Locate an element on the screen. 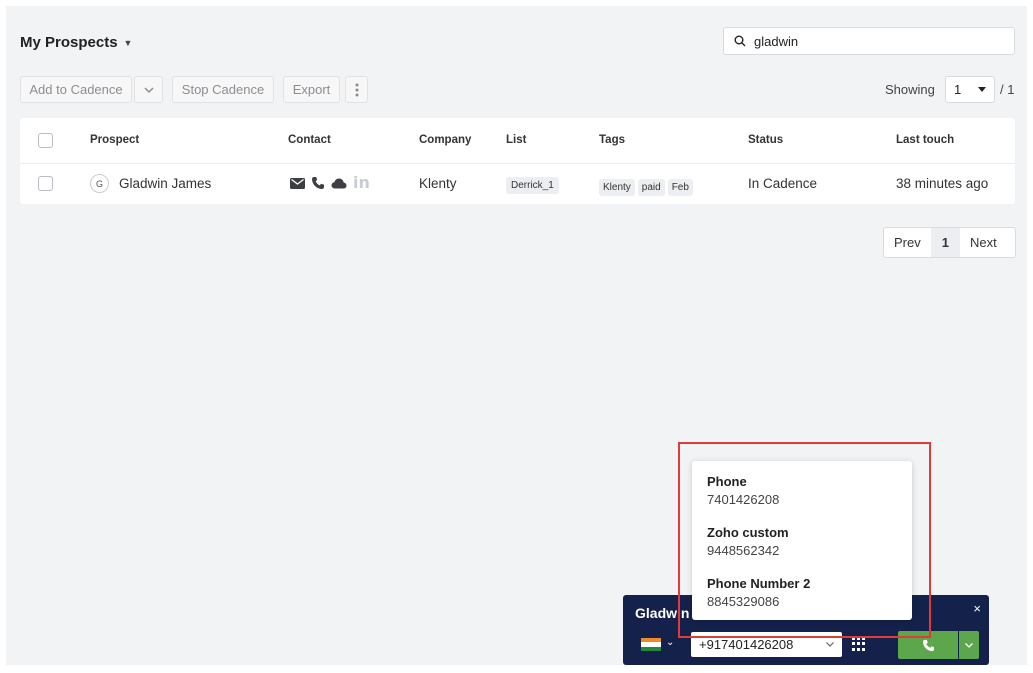 The image size is (1033, 673). prev-button: Prev is located at coordinates (907, 242).